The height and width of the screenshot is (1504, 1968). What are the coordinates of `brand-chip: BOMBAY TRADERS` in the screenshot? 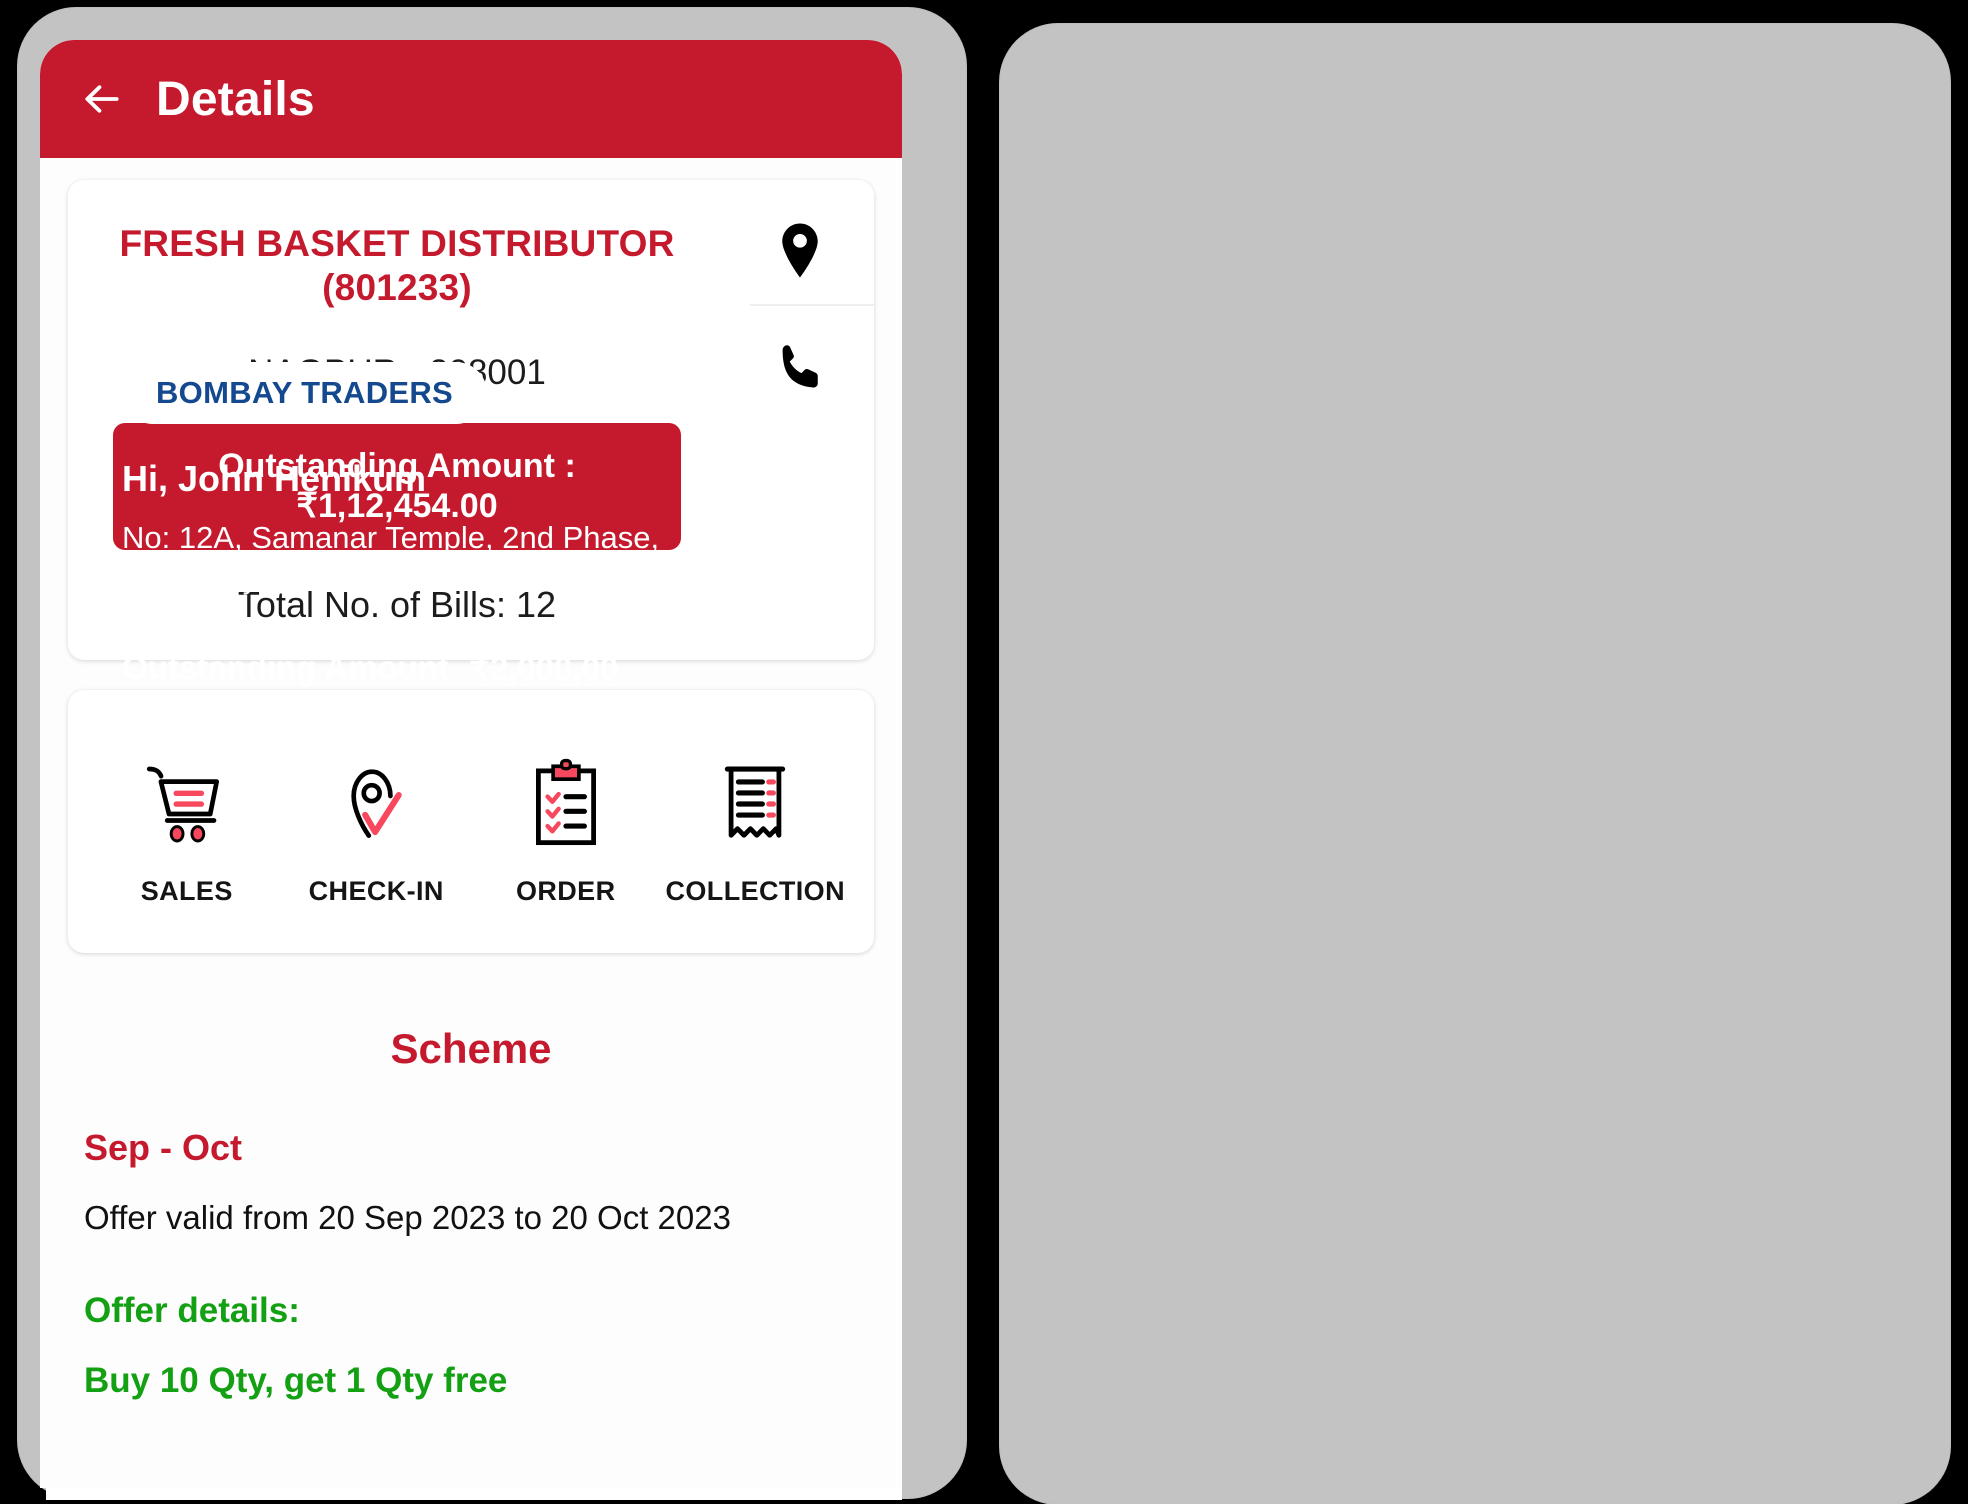 It's located at (305, 393).